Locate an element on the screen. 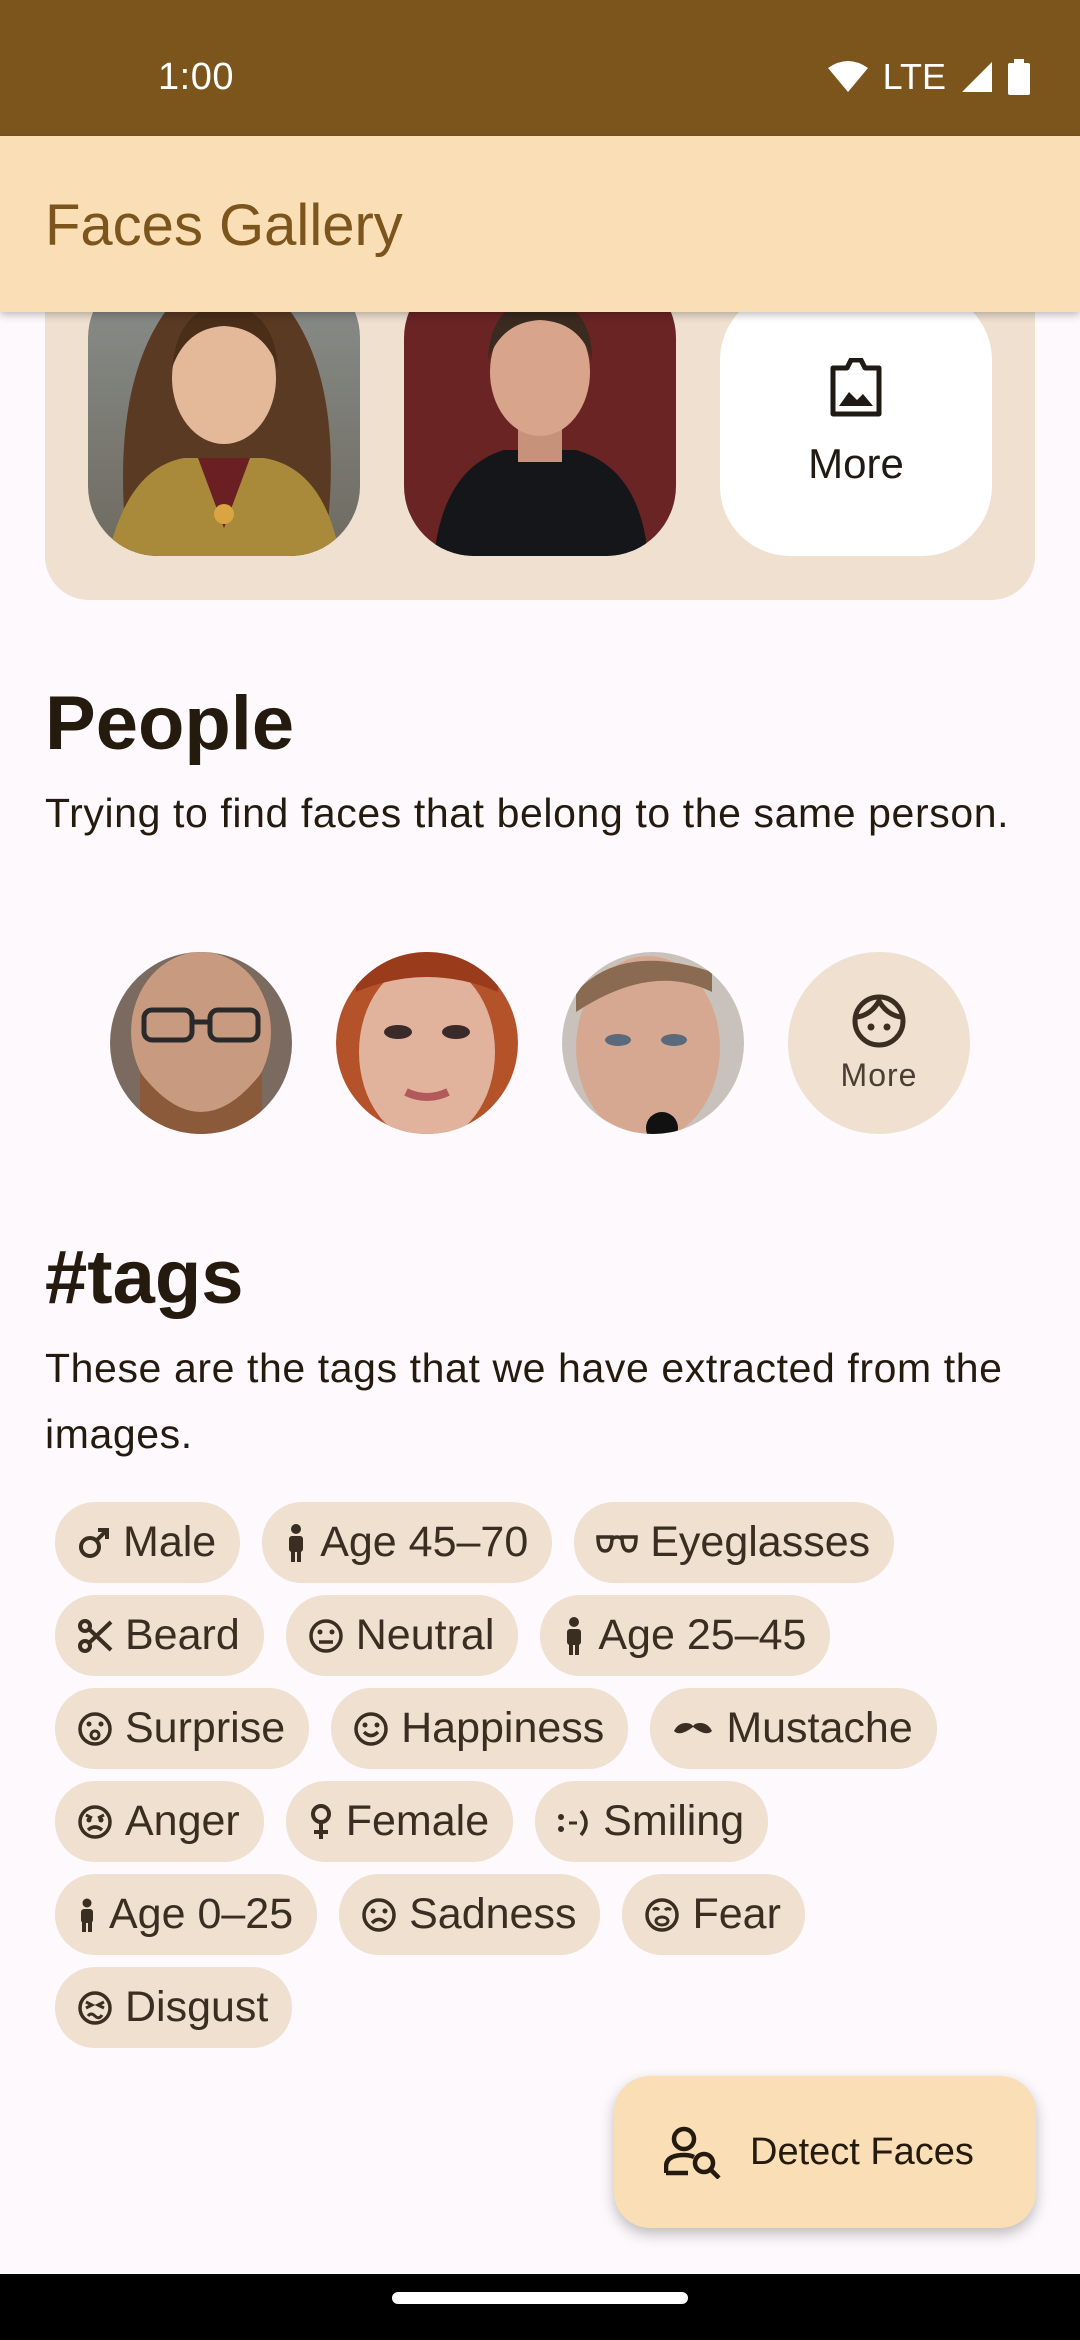 The image size is (1080, 2340). tag-label: Age 0–25 is located at coordinates (201, 1914).